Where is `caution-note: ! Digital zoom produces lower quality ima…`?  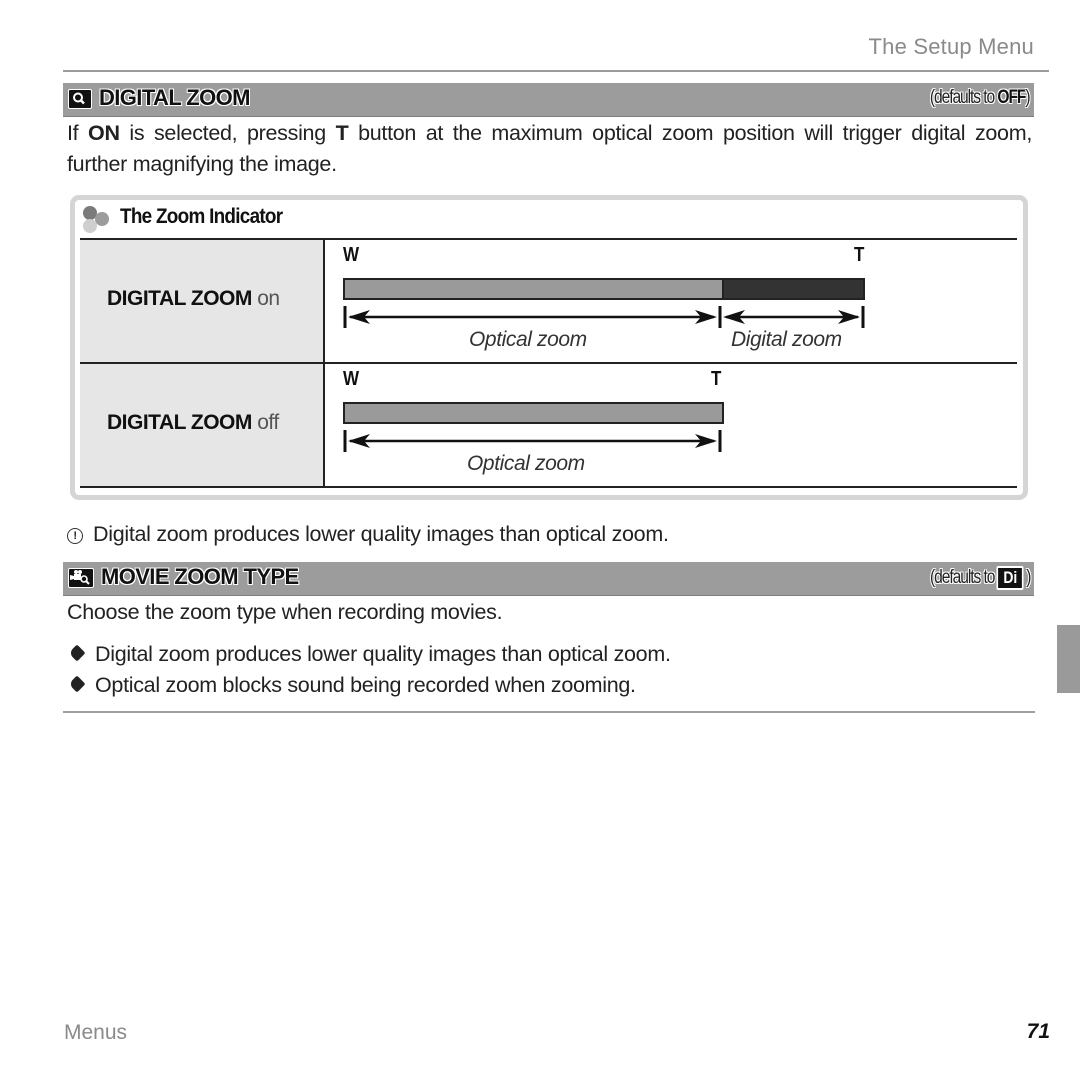
caution-note: ! Digital zoom produces lower quality ima… is located at coordinates (368, 534).